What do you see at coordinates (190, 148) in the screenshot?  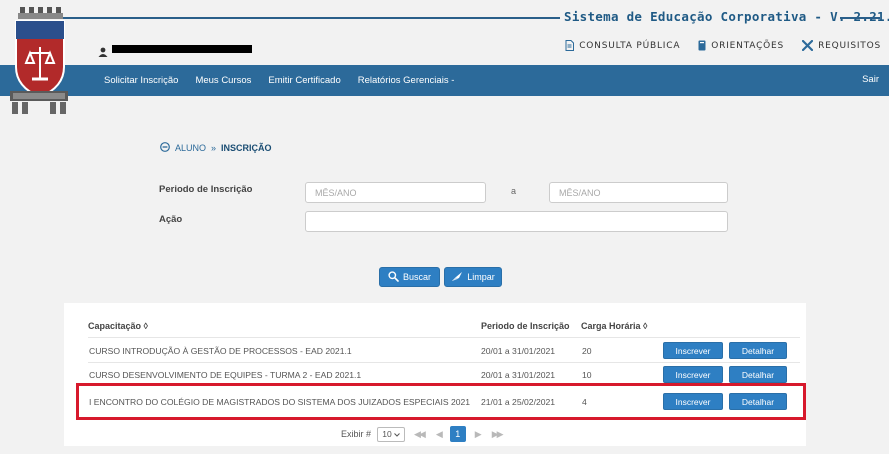 I see `breadcrumb-parent: ALUNO` at bounding box center [190, 148].